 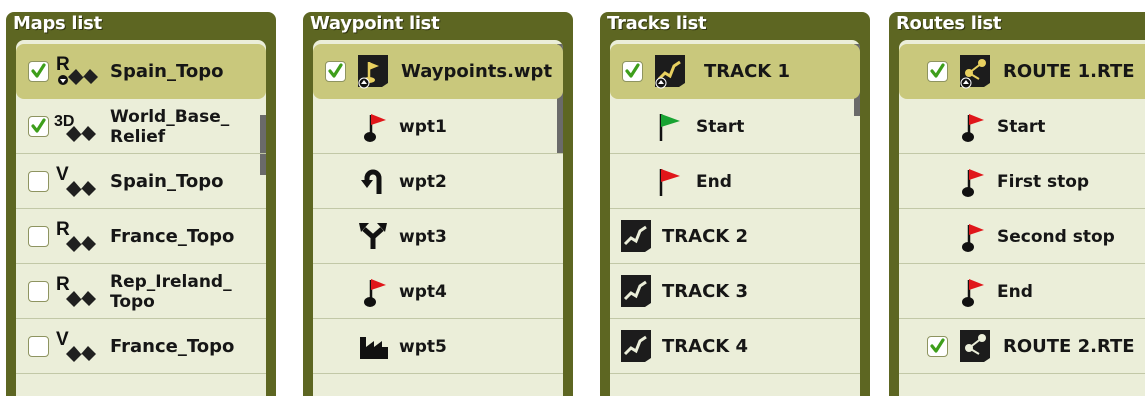 I want to click on list-item: Waypoints.wpt, so click(x=438, y=71).